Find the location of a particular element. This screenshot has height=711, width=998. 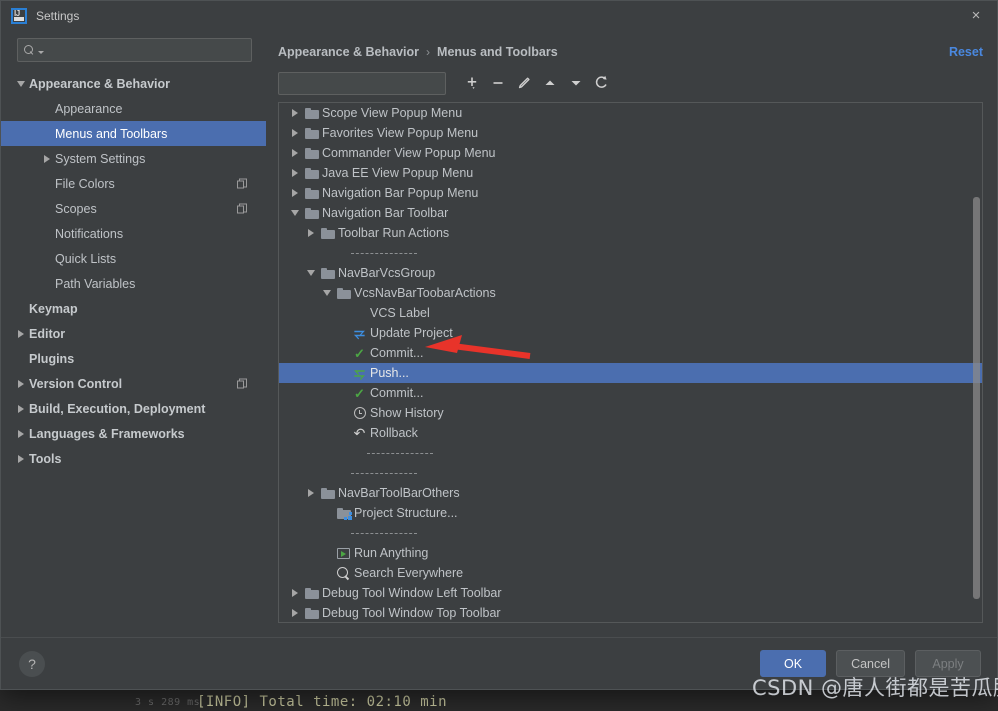

sidebar-item-system-settings: System Settings is located at coordinates (133, 158).